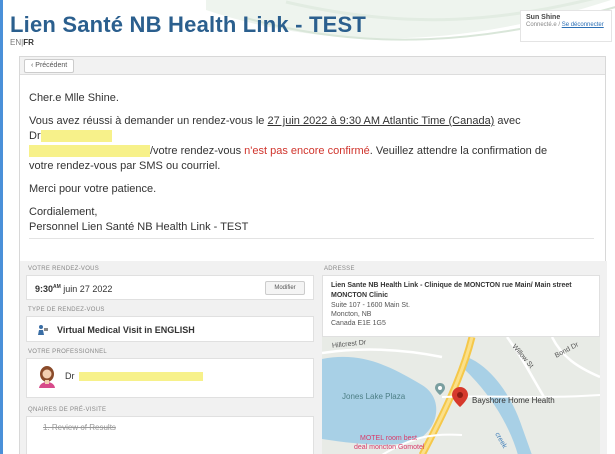 This screenshot has height=454, width=615. I want to click on type-label: TYPE DE RENDEZ-VOUS, so click(66, 310).